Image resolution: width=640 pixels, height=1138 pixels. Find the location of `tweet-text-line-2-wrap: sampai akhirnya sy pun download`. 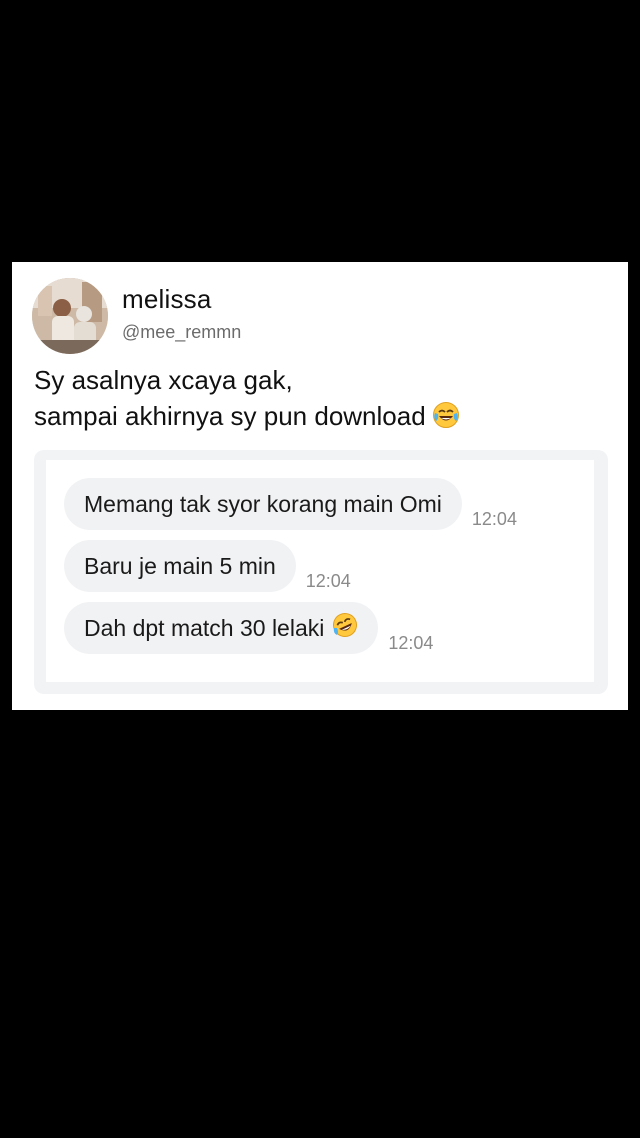

tweet-text-line-2-wrap: sampai akhirnya sy pun download is located at coordinates (324, 418).